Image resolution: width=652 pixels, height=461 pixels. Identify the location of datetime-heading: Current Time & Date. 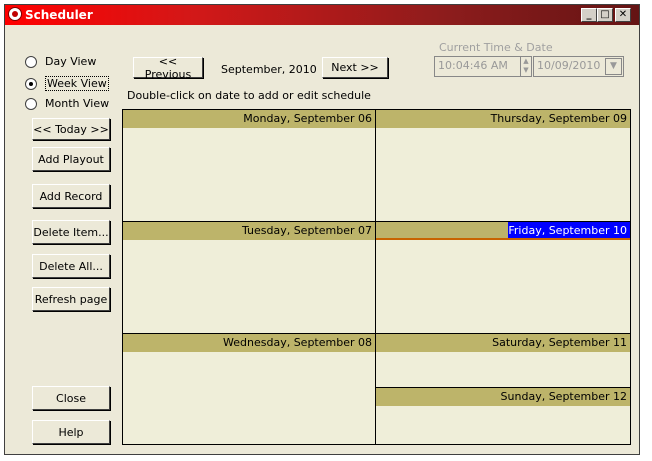
(496, 47).